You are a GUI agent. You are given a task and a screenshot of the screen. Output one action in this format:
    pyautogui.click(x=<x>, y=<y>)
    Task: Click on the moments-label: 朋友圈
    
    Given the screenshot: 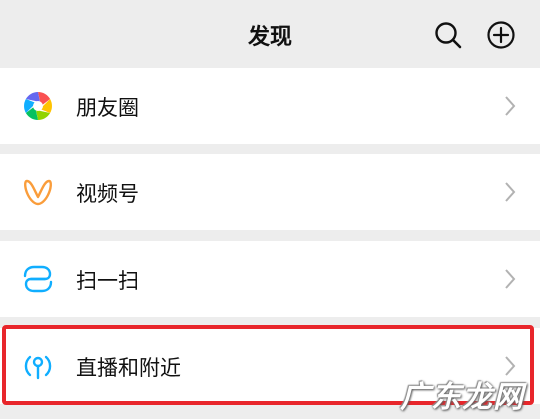 What is the action you would take?
    pyautogui.click(x=107, y=108)
    